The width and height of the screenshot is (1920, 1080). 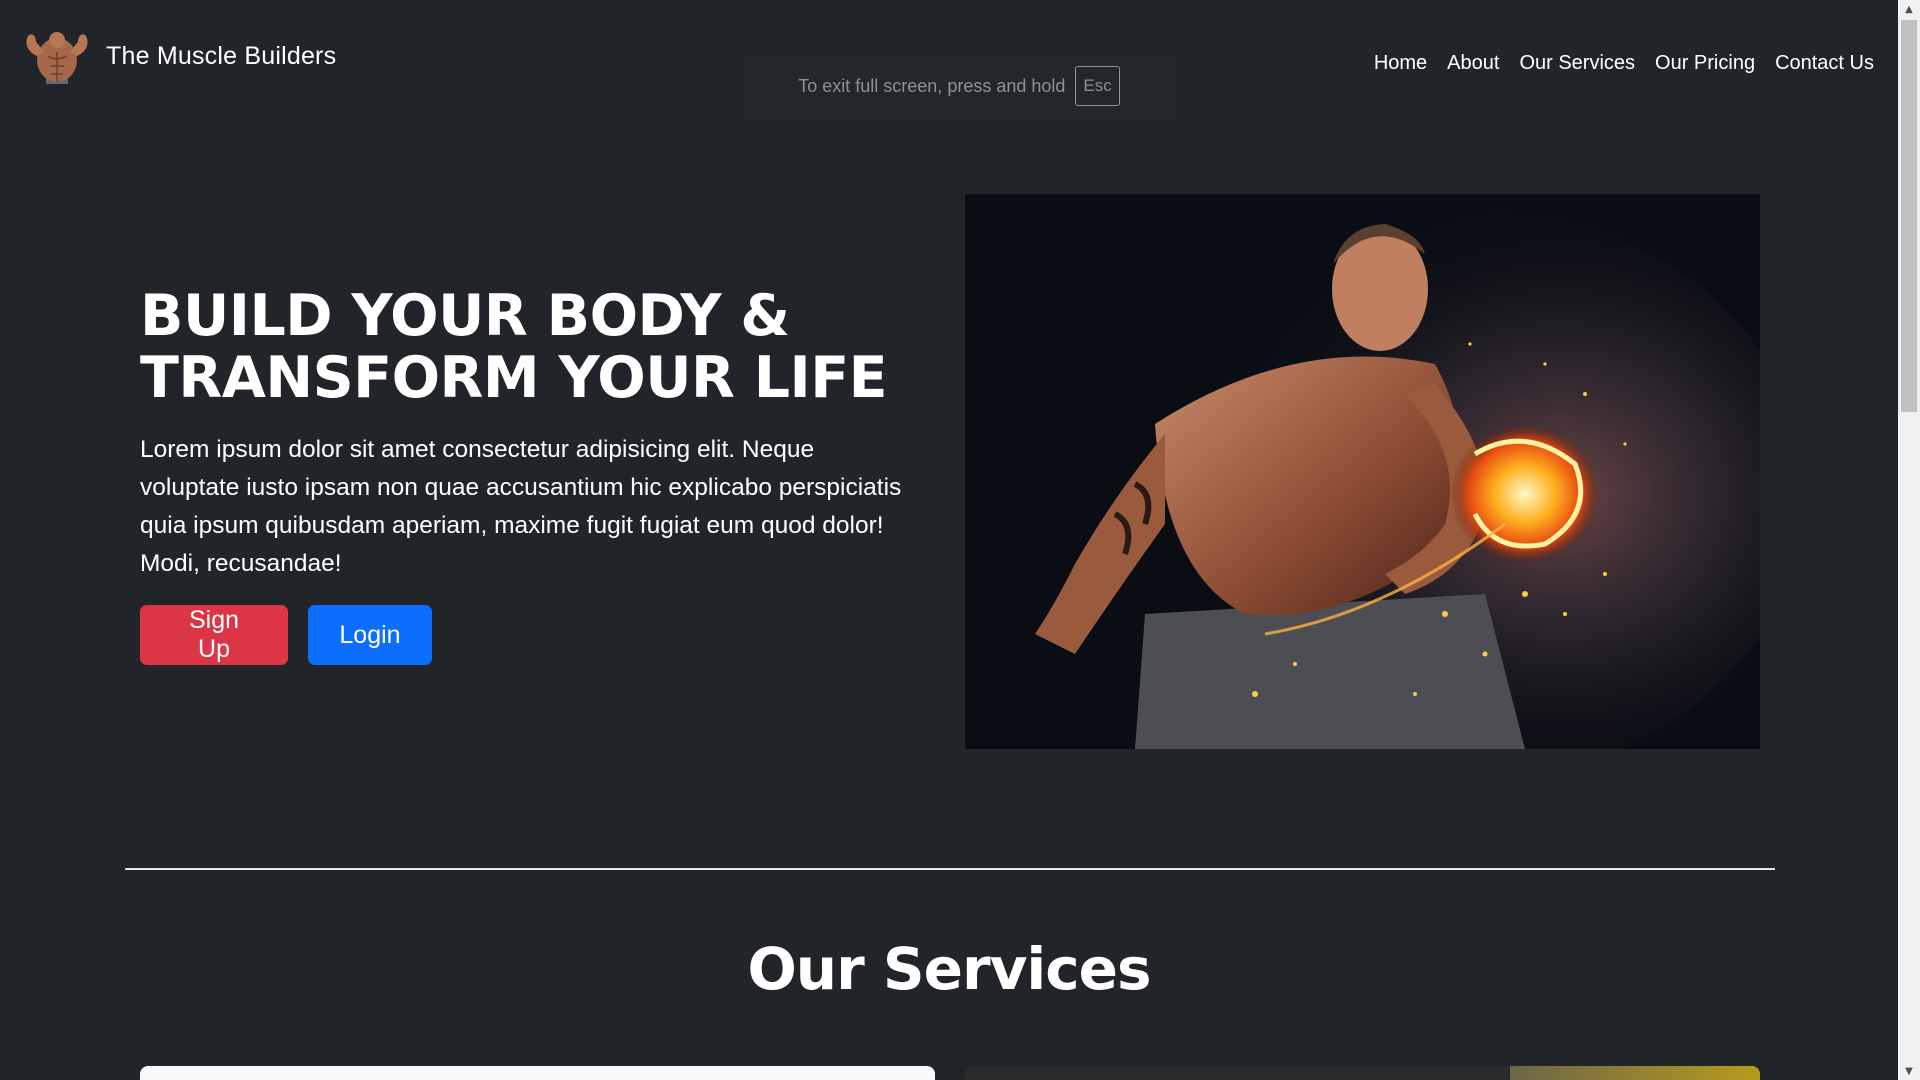 I want to click on hero-title-line-1: BUILD YOUR BODY &, so click(x=465, y=316).